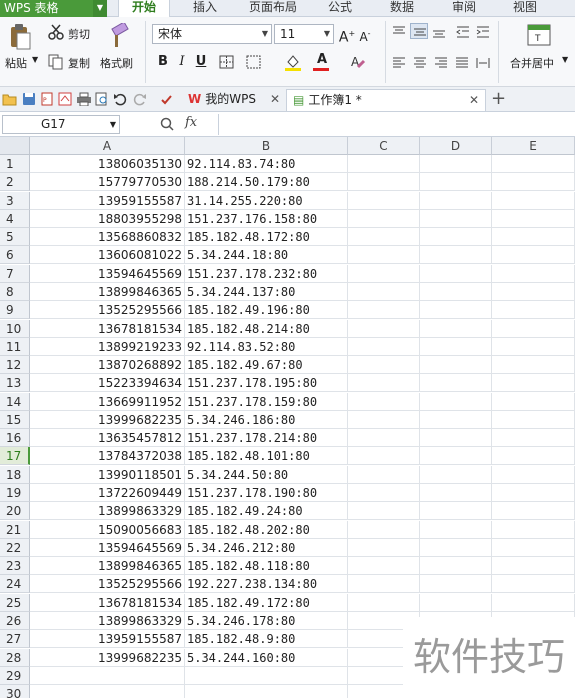 This screenshot has width=575, height=698. I want to click on zoom-icon, so click(167, 124).